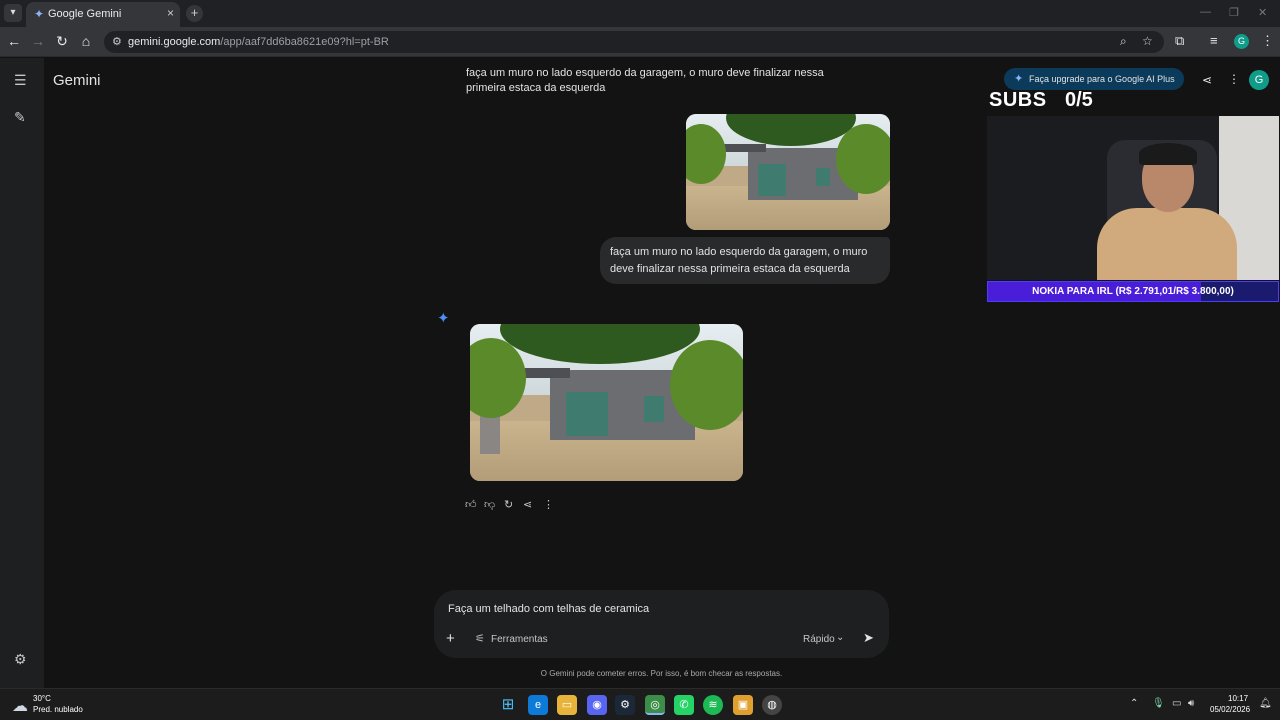 This screenshot has width=1280, height=720. What do you see at coordinates (1205, 12) in the screenshot?
I see `minimize-icon: —` at bounding box center [1205, 12].